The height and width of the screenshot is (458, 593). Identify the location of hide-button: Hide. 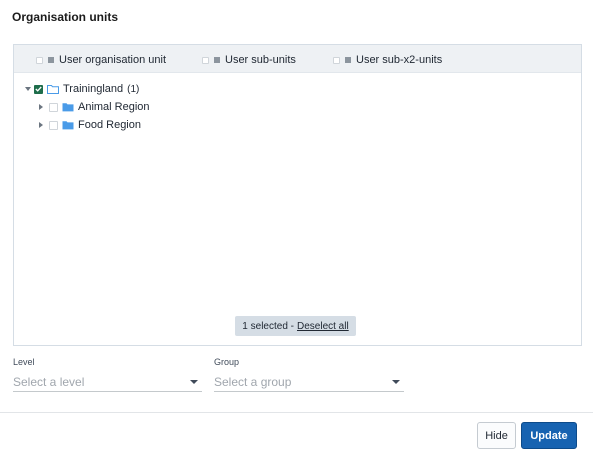
(496, 435).